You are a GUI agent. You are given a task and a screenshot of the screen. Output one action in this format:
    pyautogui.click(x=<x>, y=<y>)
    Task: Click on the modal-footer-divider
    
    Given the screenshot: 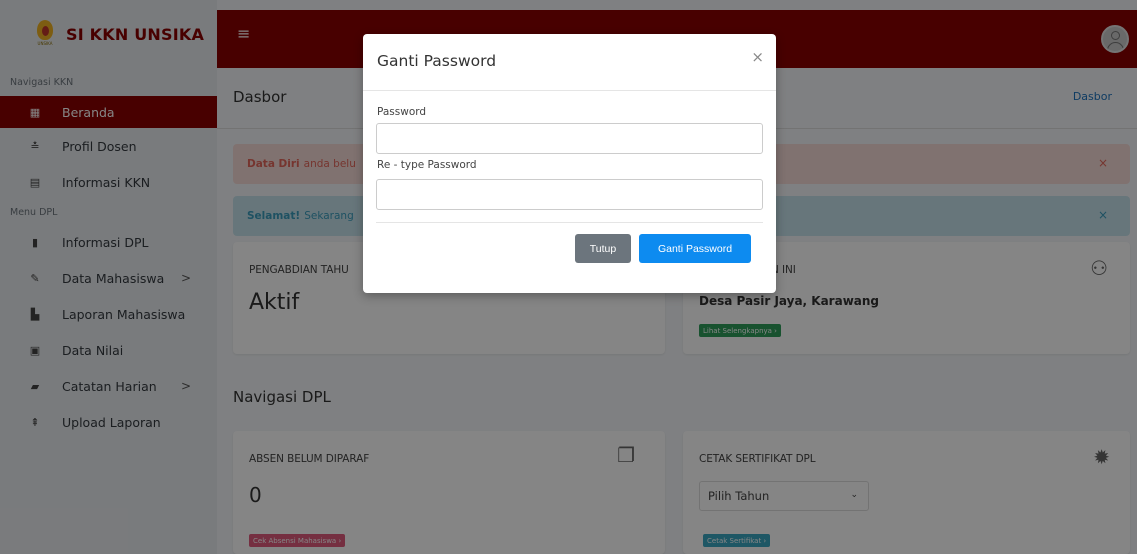 What is the action you would take?
    pyautogui.click(x=569, y=222)
    